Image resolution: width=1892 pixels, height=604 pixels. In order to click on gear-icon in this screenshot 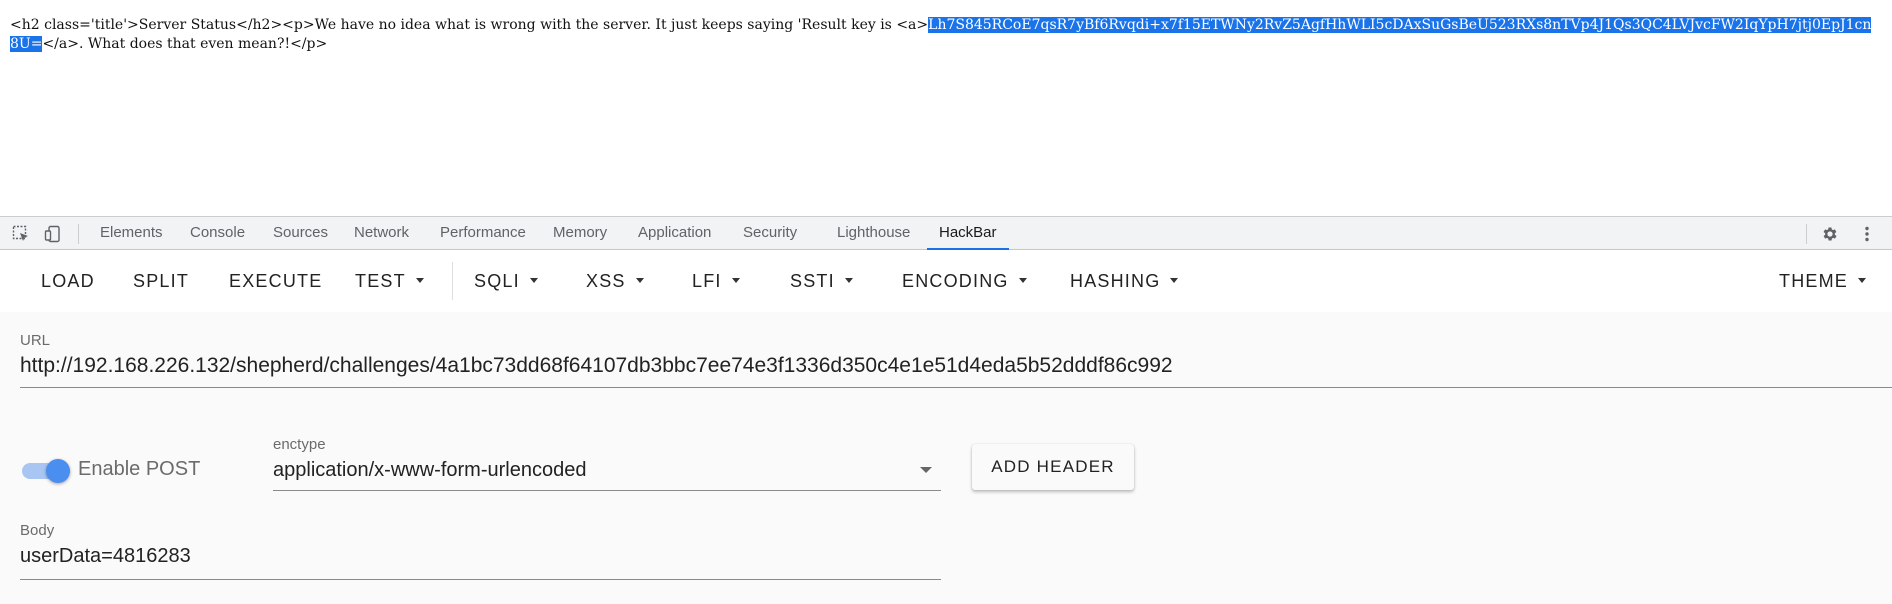, I will do `click(1830, 234)`.